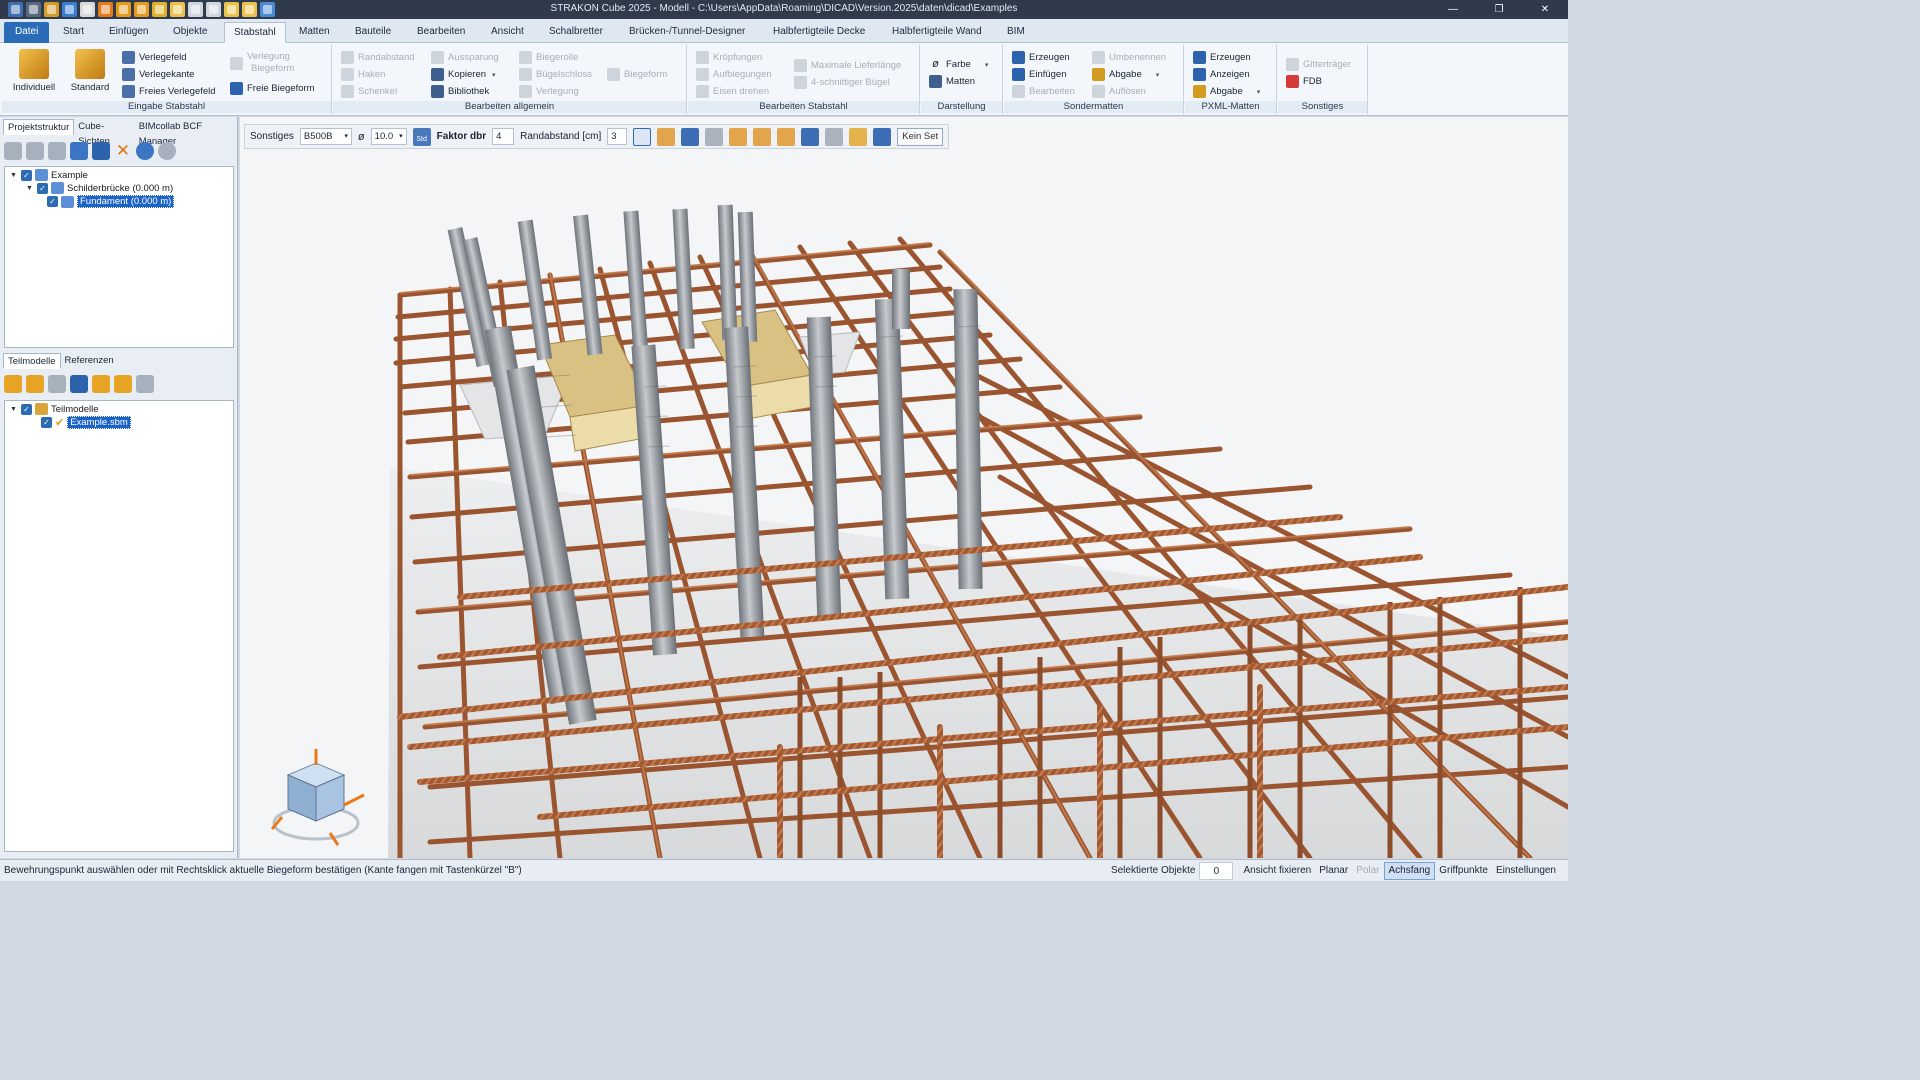 This screenshot has width=1920, height=1080. What do you see at coordinates (465, 57) in the screenshot?
I see `aussparung-button: Aussparung` at bounding box center [465, 57].